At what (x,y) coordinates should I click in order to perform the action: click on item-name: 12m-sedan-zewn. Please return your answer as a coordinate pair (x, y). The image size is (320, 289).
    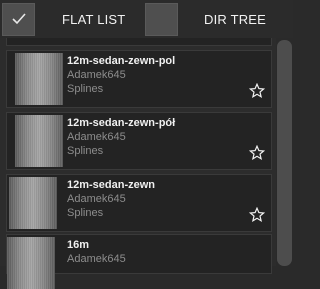
    Looking at the image, I should click on (111, 185).